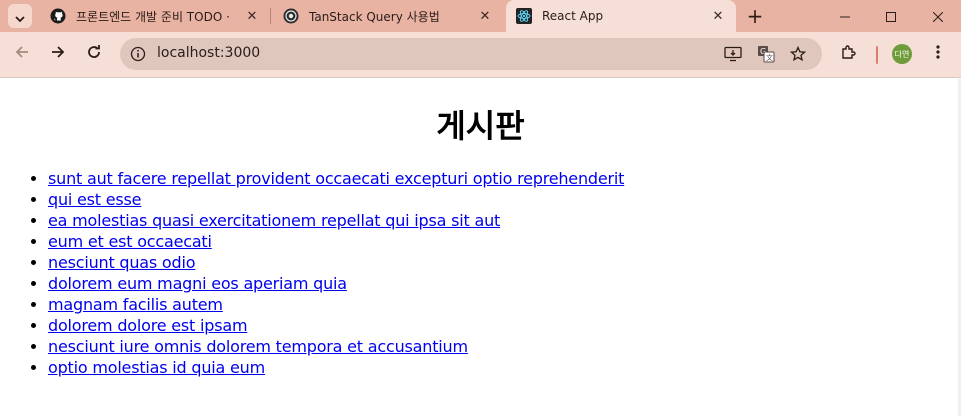 This screenshot has width=961, height=416. I want to click on post-link: dolorem eum magni eos aperiam quia, so click(197, 283).